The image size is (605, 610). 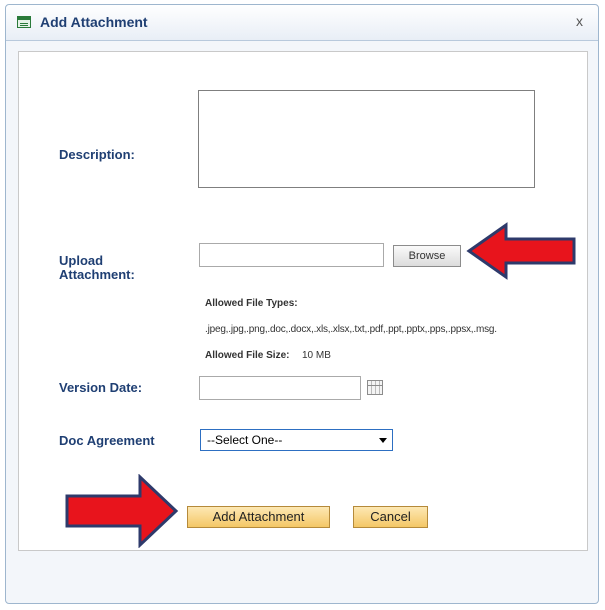 I want to click on allowed-file-types-label: Allowed File Types:, so click(x=251, y=303).